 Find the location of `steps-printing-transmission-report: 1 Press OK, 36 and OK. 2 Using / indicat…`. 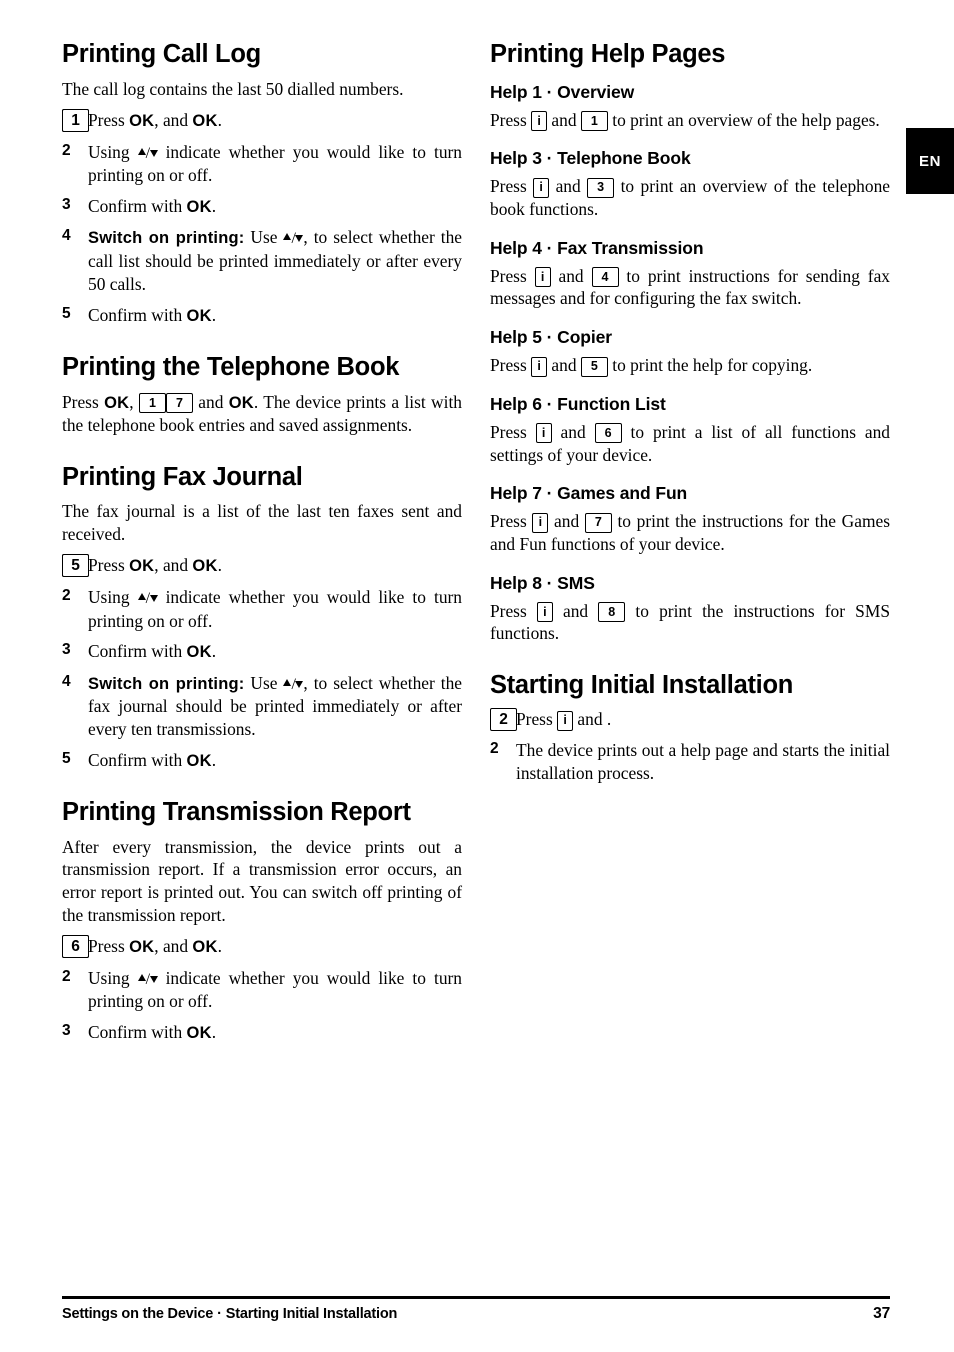

steps-printing-transmission-report: 1 Press OK, 36 and OK. 2 Using / indicat… is located at coordinates (262, 989).